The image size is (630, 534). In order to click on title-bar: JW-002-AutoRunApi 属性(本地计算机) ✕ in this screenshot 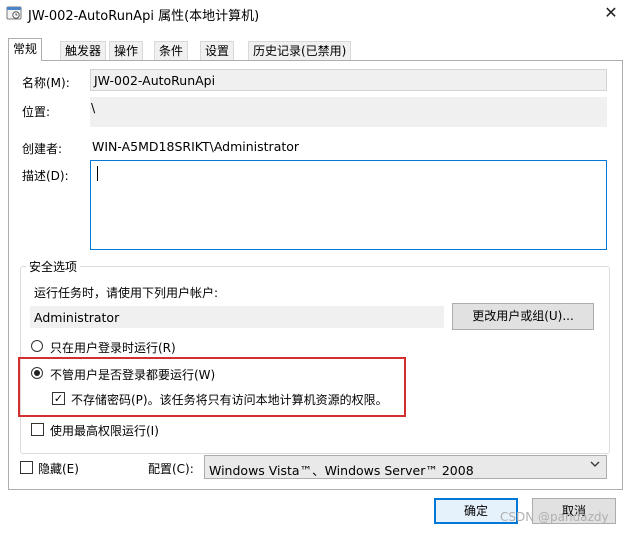, I will do `click(315, 14)`.